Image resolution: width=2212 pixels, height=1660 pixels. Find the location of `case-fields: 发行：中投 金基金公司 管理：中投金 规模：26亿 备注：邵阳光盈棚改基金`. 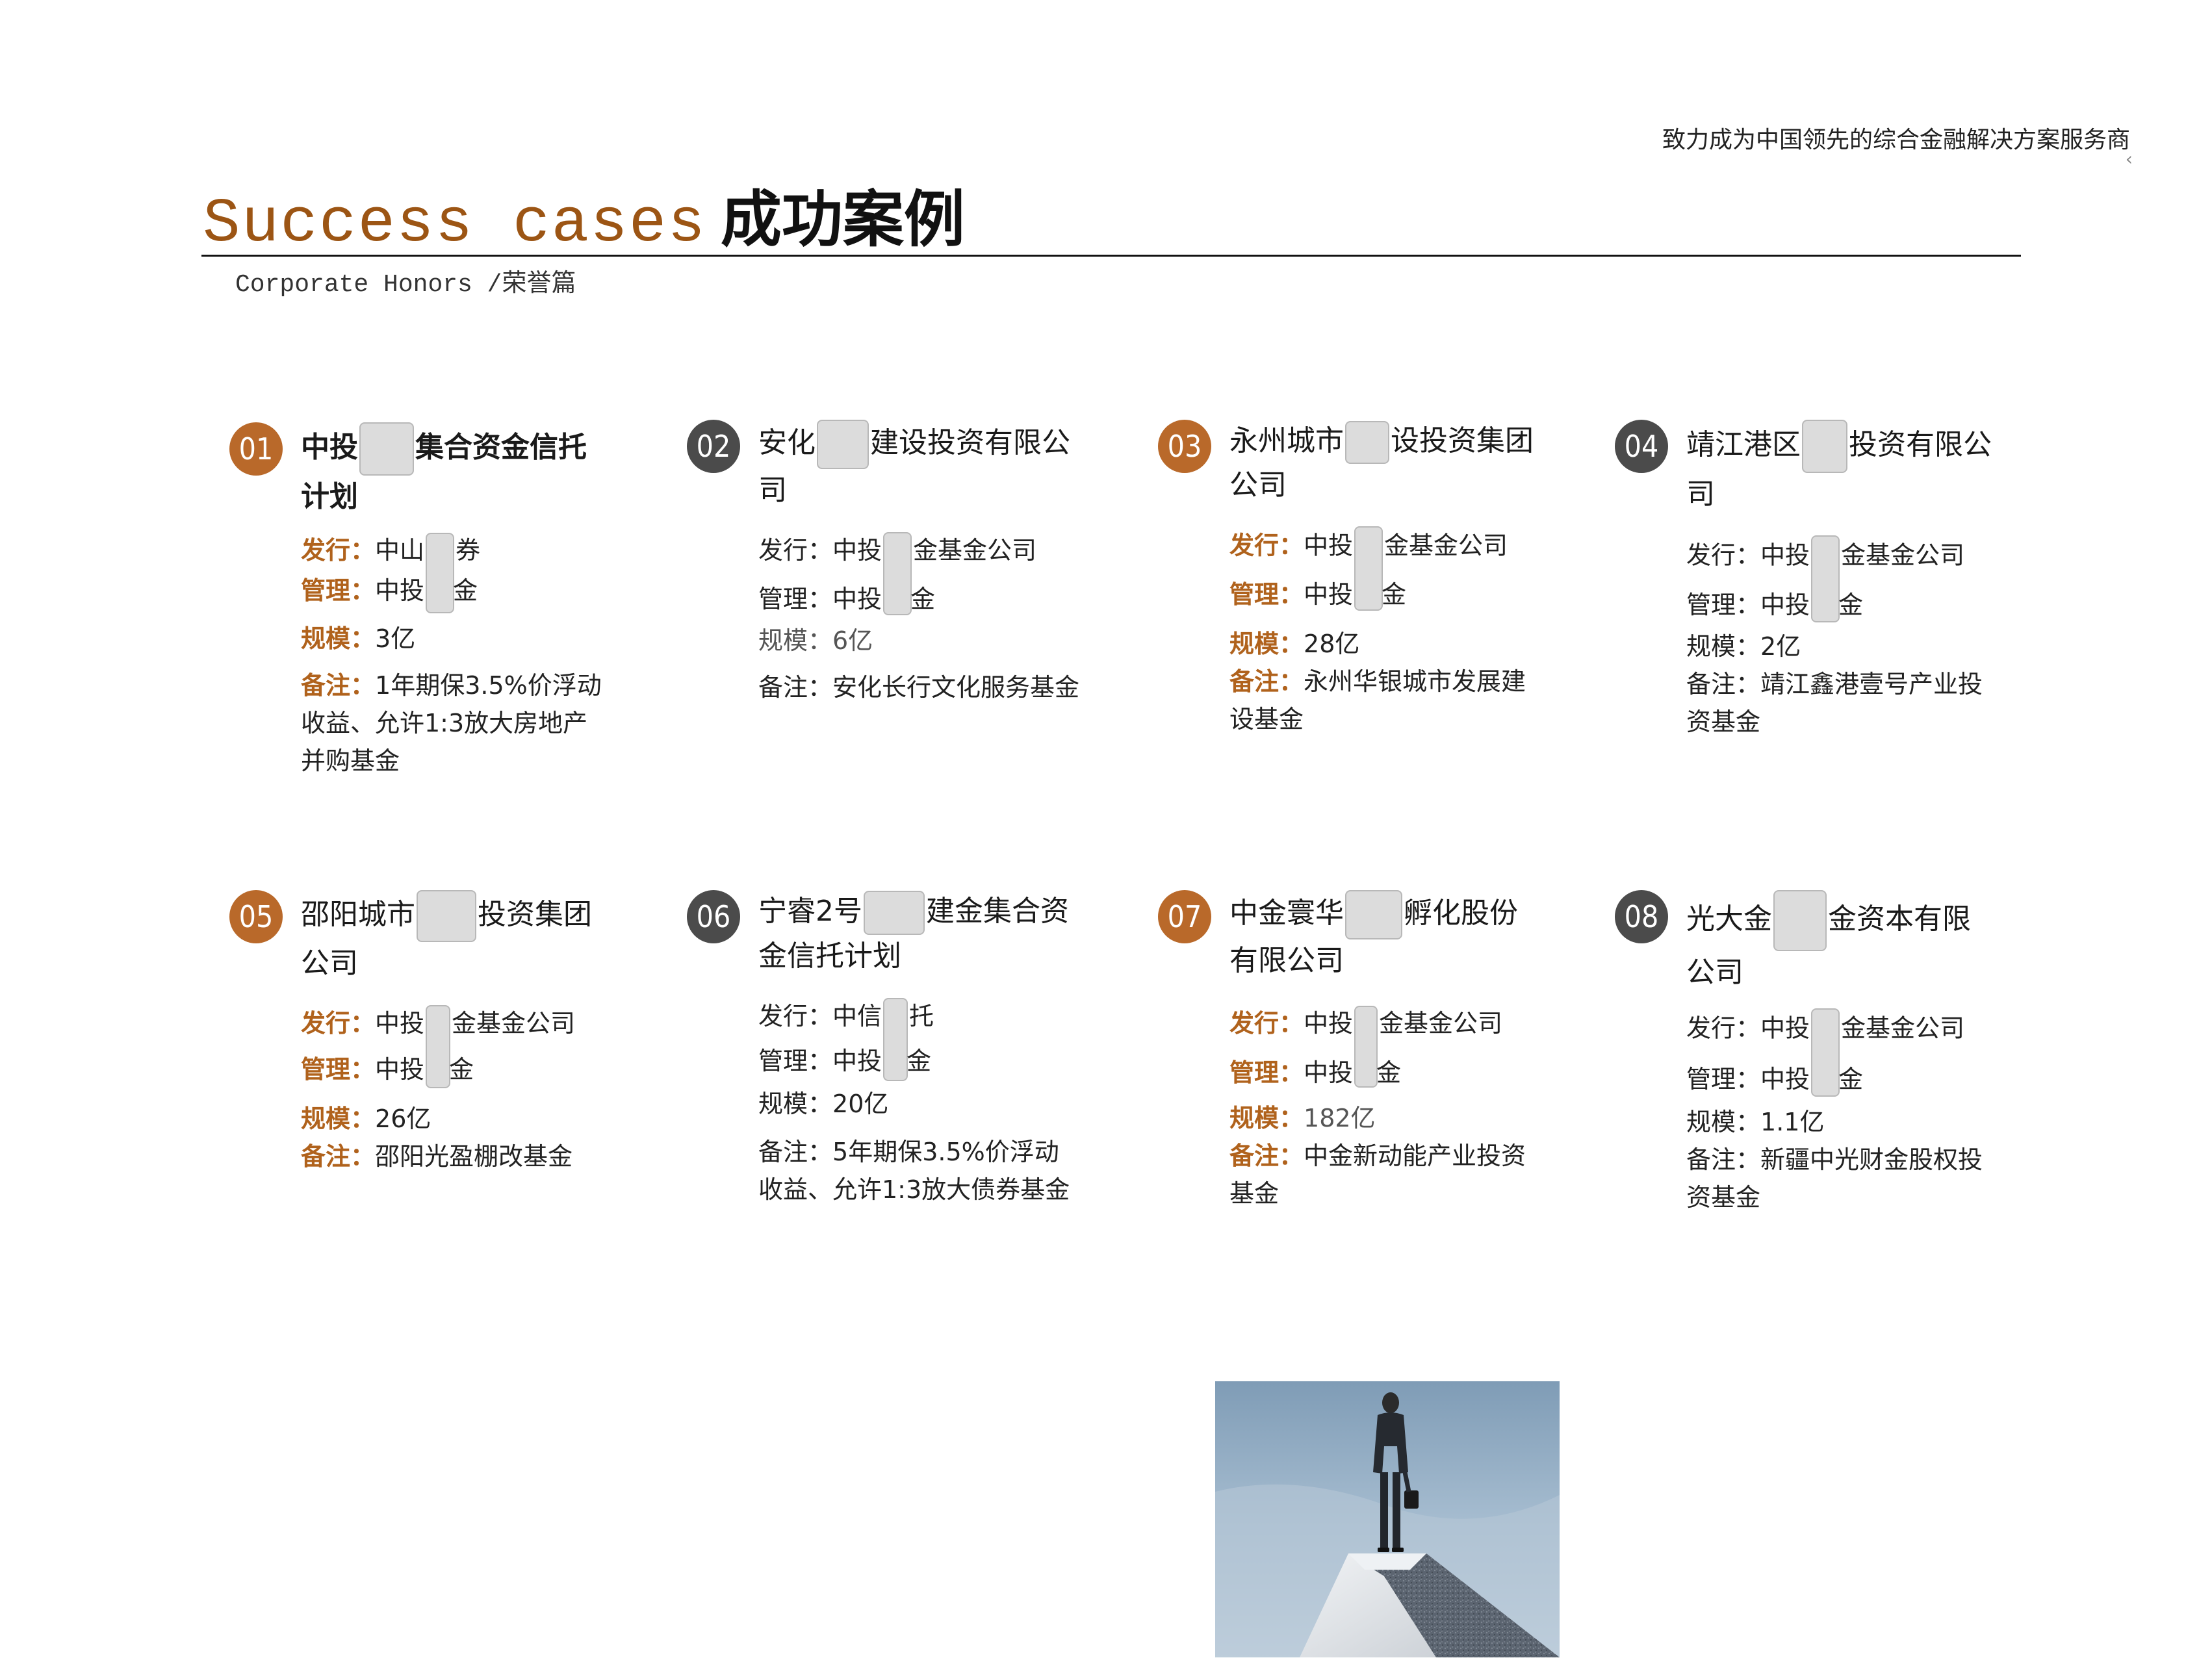

case-fields: 发行：中投 金基金公司 管理：中投金 规模：26亿 备注：邵阳光盈棚改基金 is located at coordinates (453, 1089).